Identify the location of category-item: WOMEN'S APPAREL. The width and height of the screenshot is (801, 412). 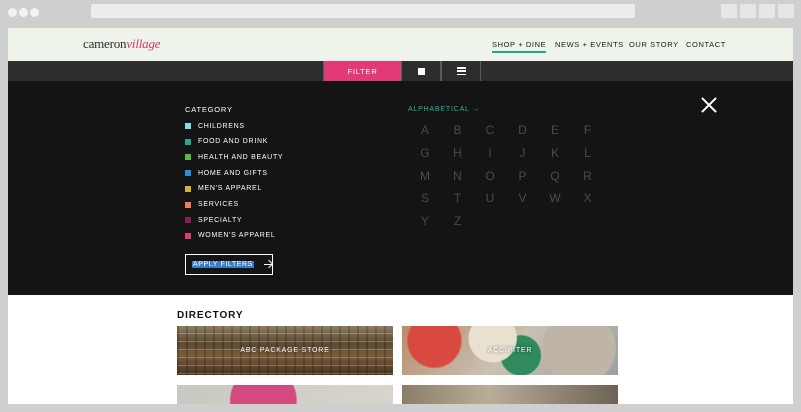
(230, 236).